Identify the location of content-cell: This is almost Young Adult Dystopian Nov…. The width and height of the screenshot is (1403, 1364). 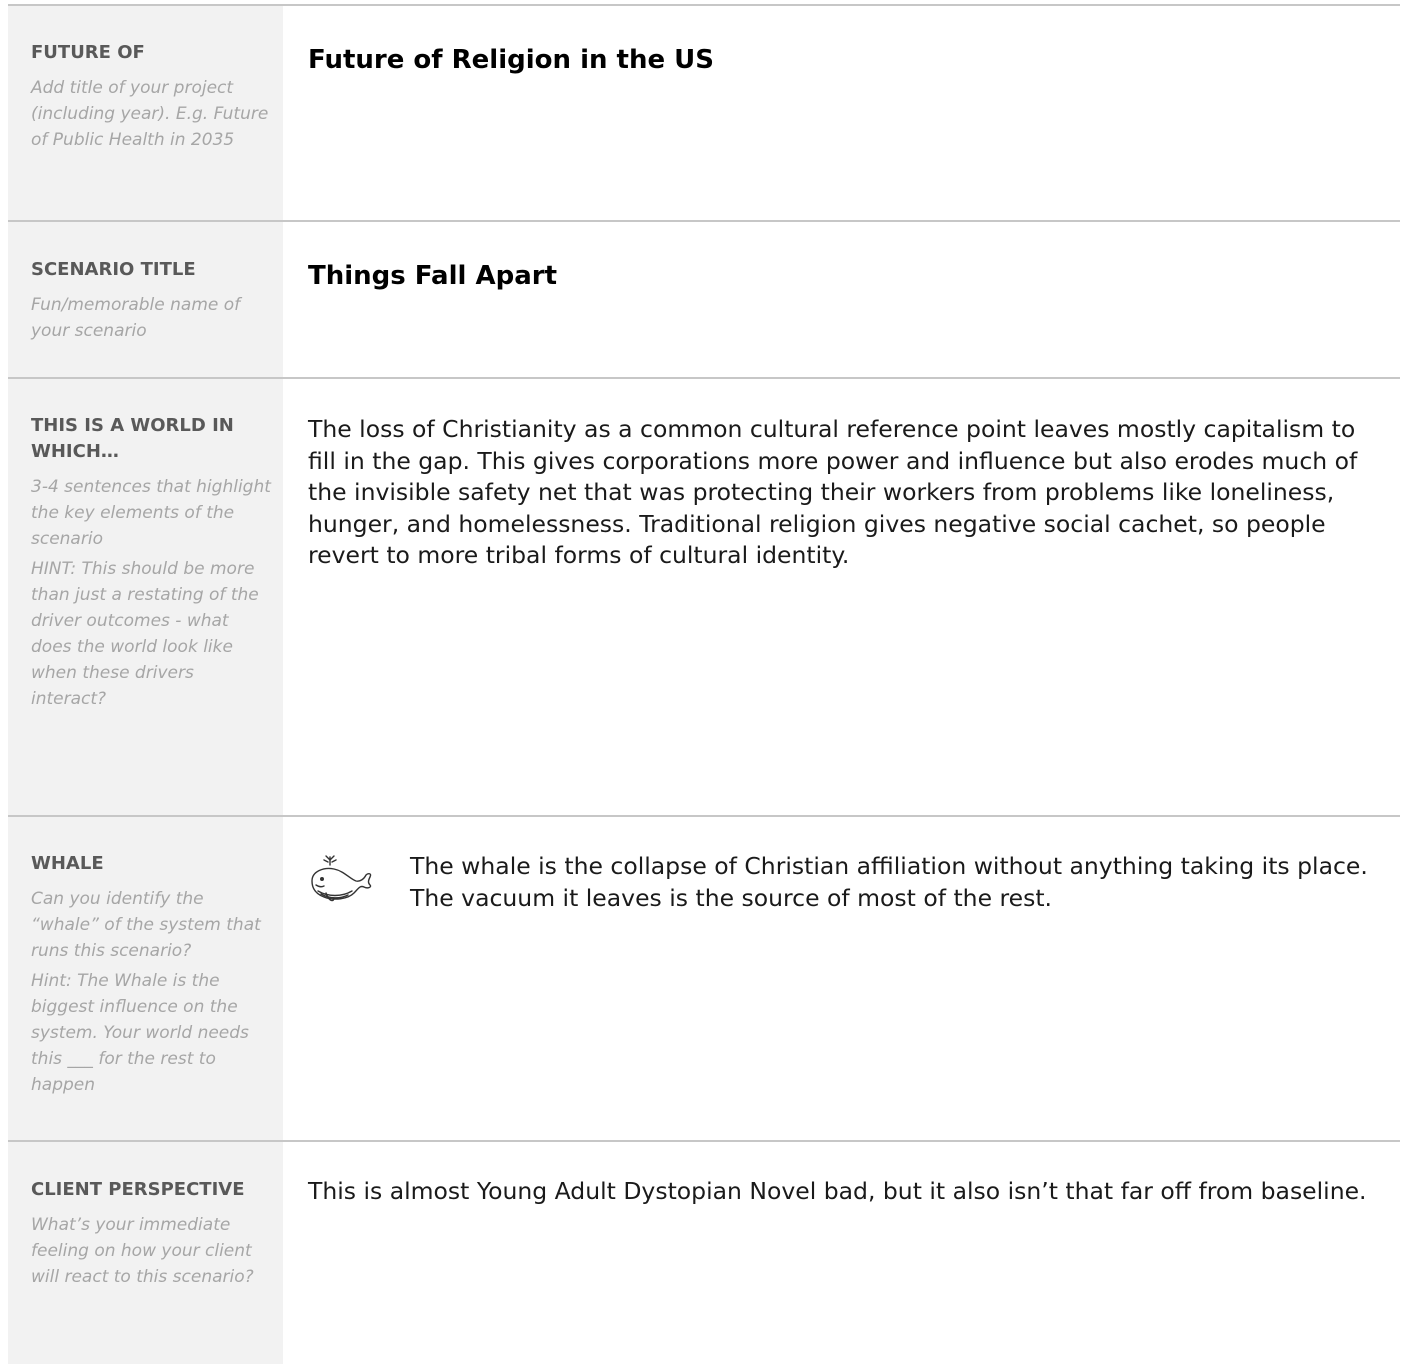
(841, 1253).